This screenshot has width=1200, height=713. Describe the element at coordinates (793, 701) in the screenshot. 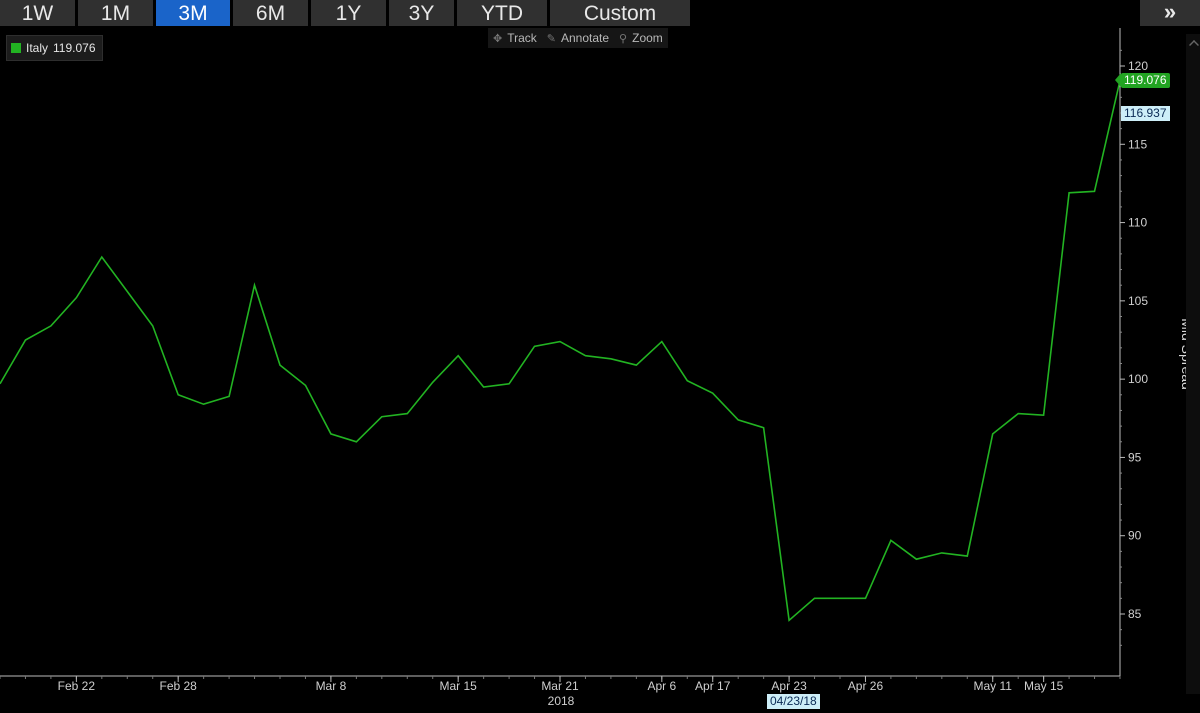

I see `cursor-date-tag: 04/23/18` at that location.